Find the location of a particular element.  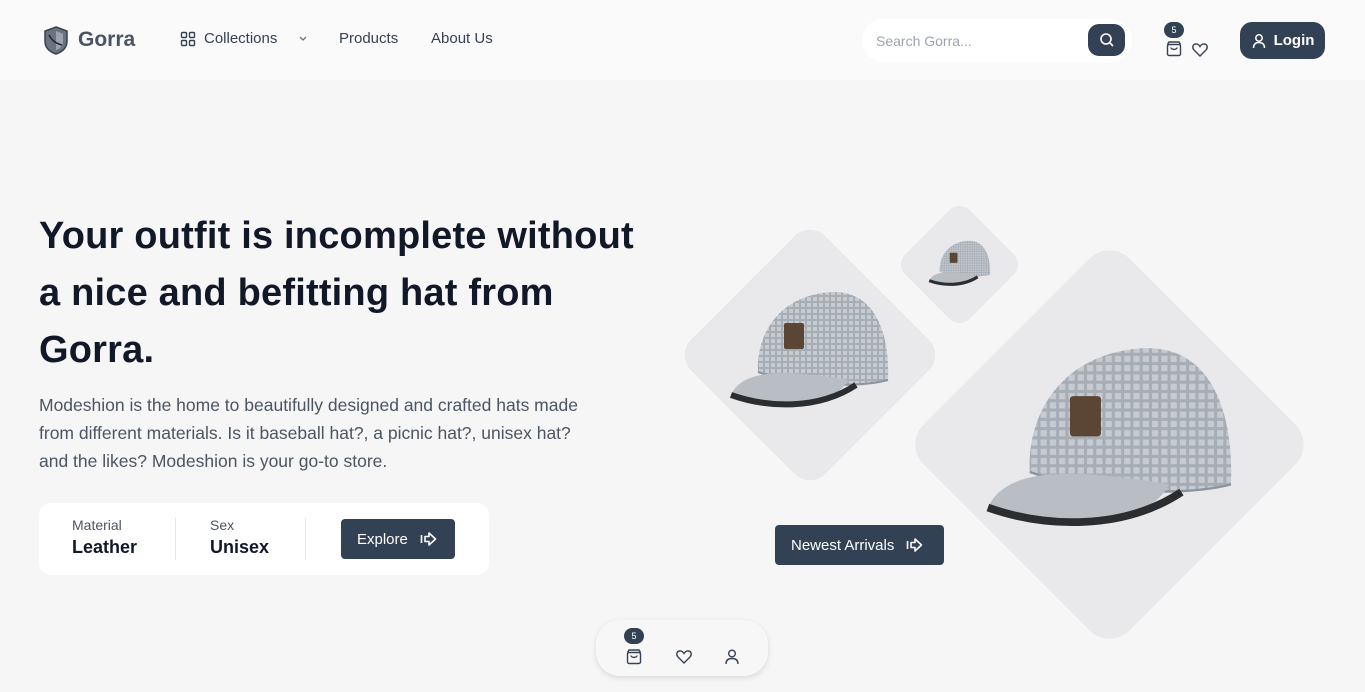

newest-arrivals-button: Newest Arrivals is located at coordinates (859, 545).